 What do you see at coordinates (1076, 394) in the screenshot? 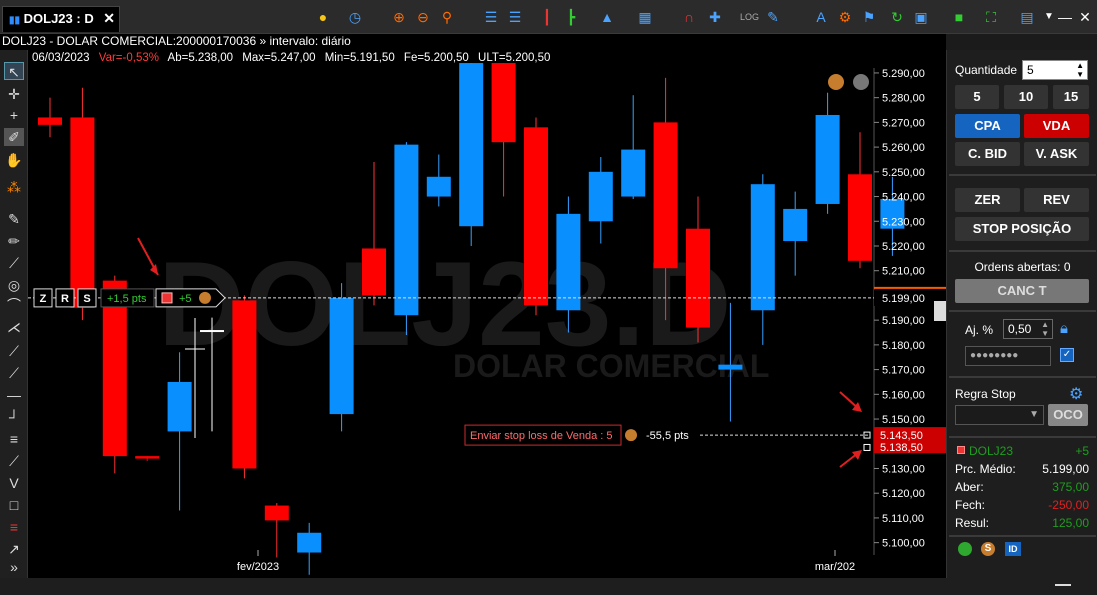
I see `stop-settings-gear-icon: ⚙` at bounding box center [1076, 394].